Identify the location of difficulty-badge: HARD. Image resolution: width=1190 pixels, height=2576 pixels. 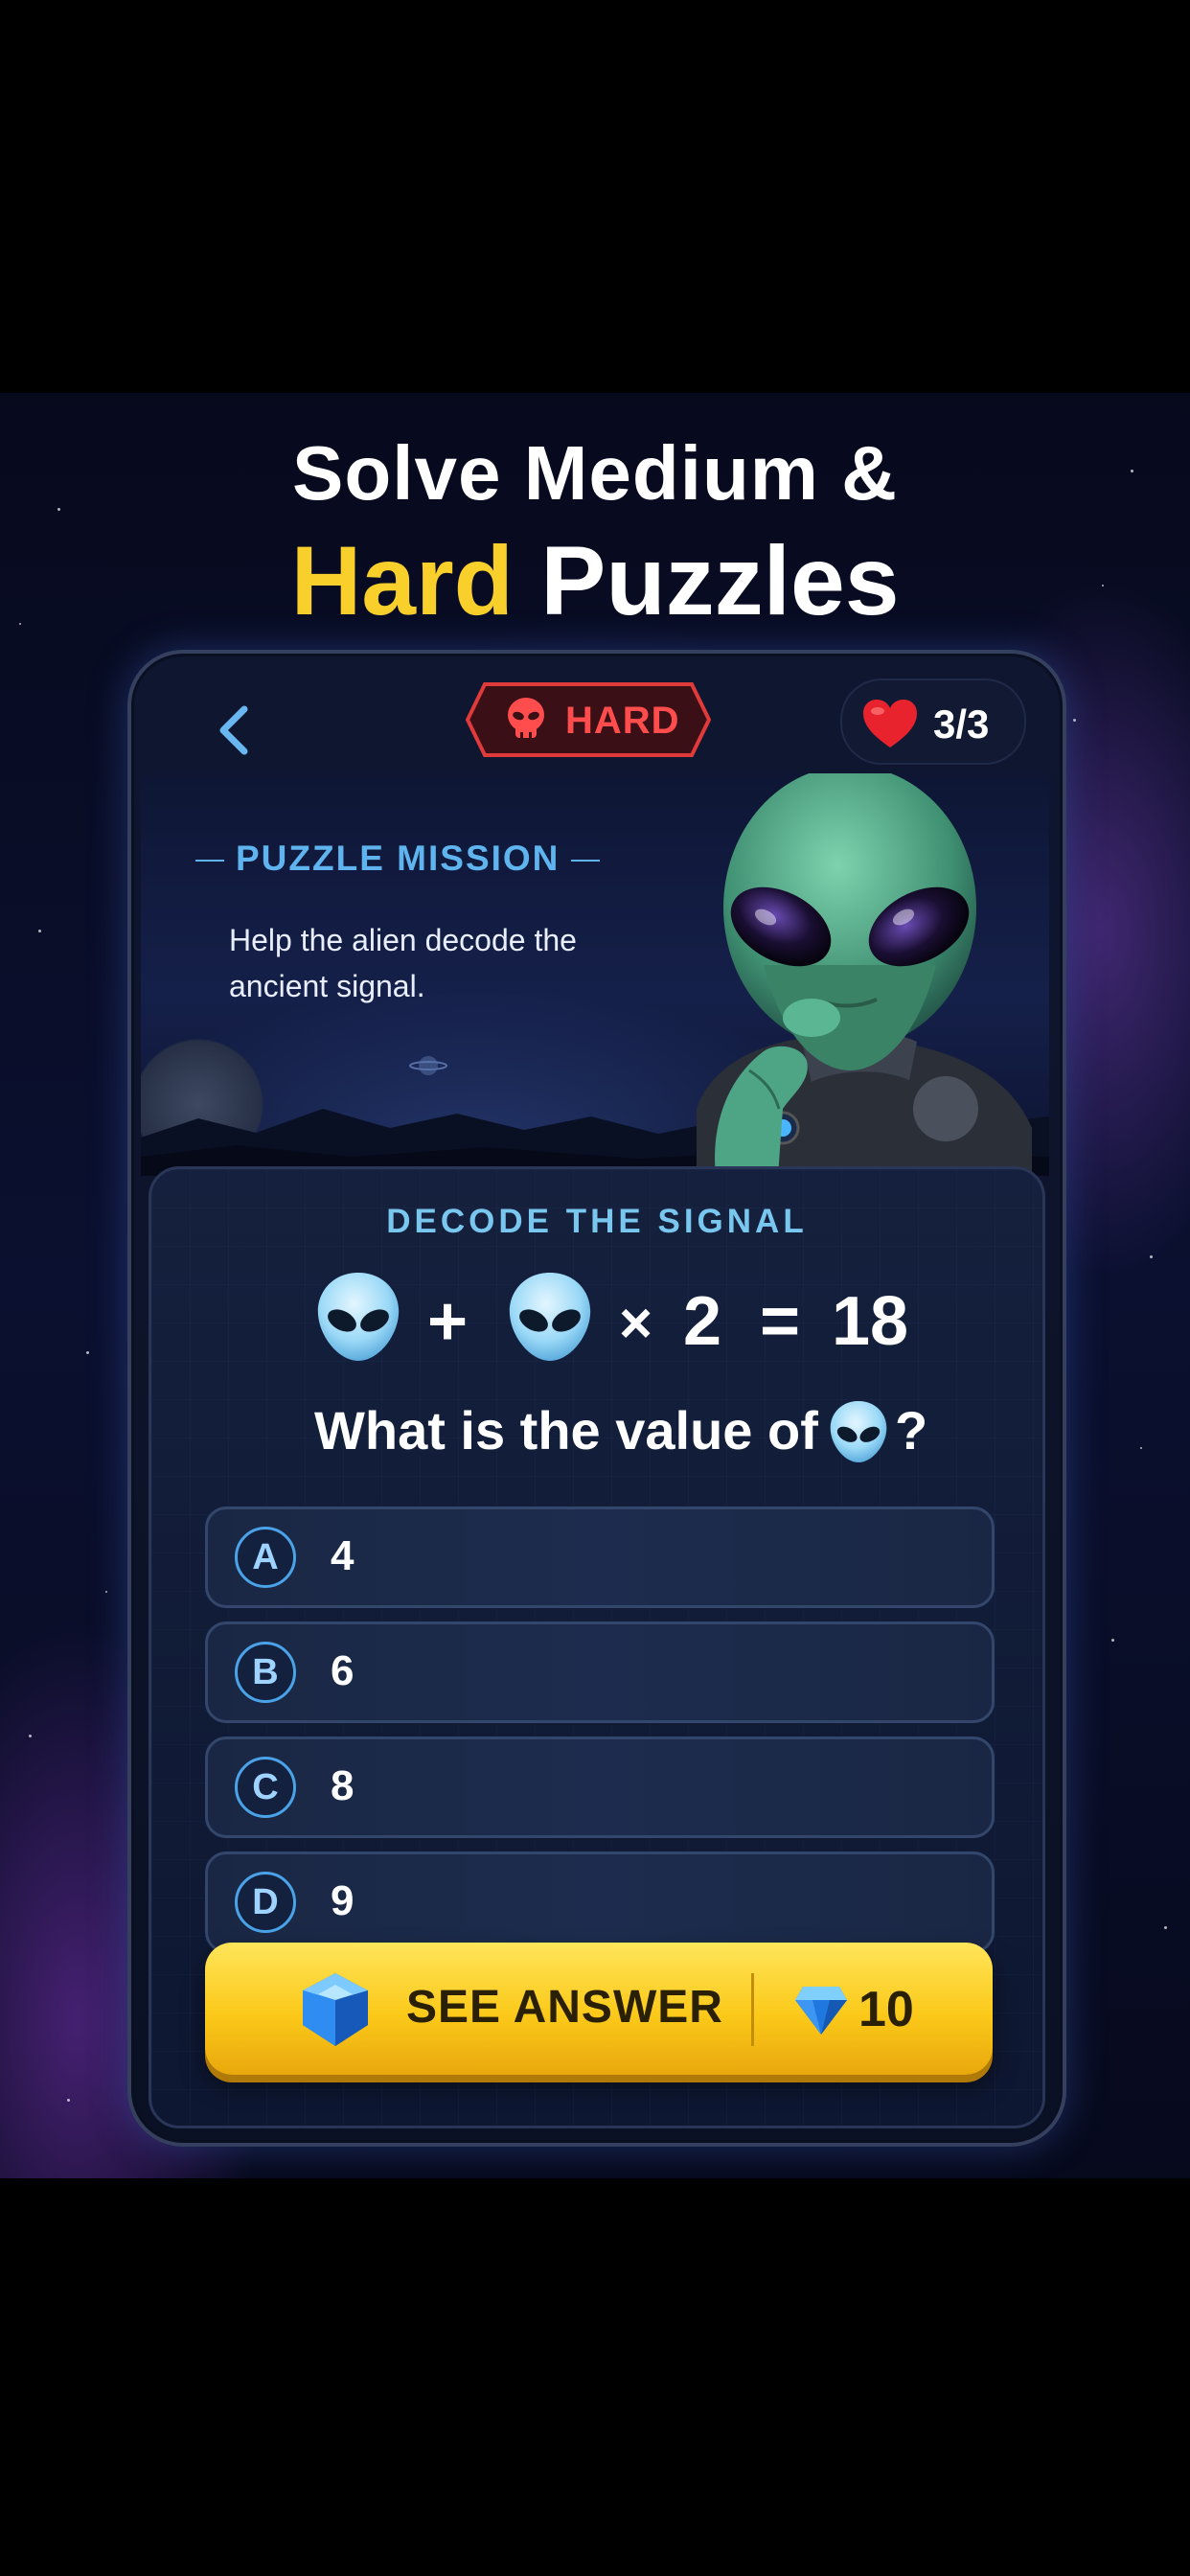
(589, 719).